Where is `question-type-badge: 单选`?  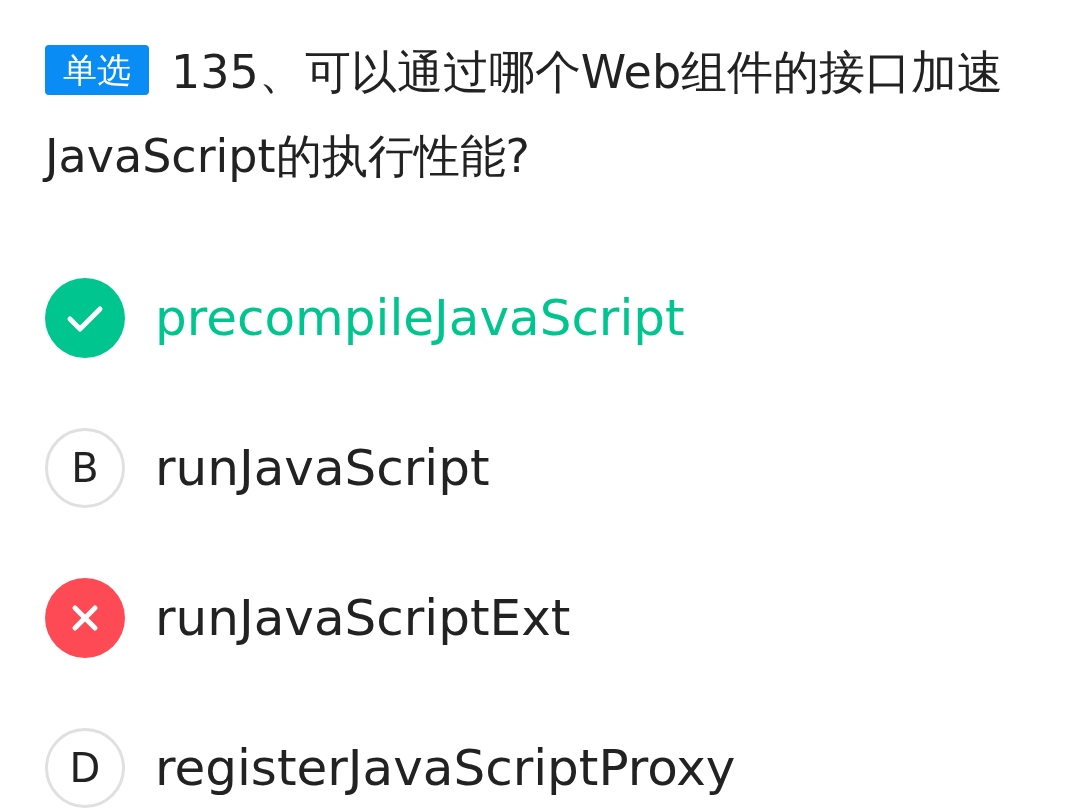
question-type-badge: 单选 is located at coordinates (97, 70).